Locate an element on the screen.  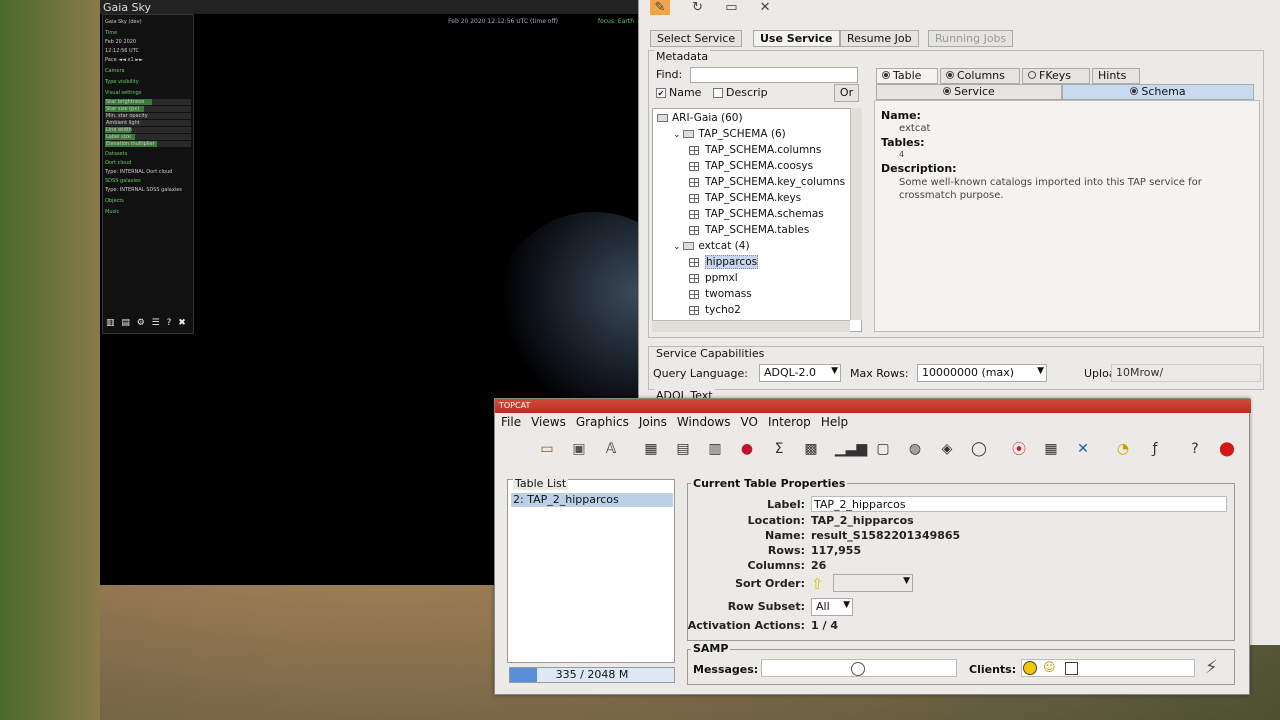
visual-slider: Ambient light is located at coordinates (148, 123).